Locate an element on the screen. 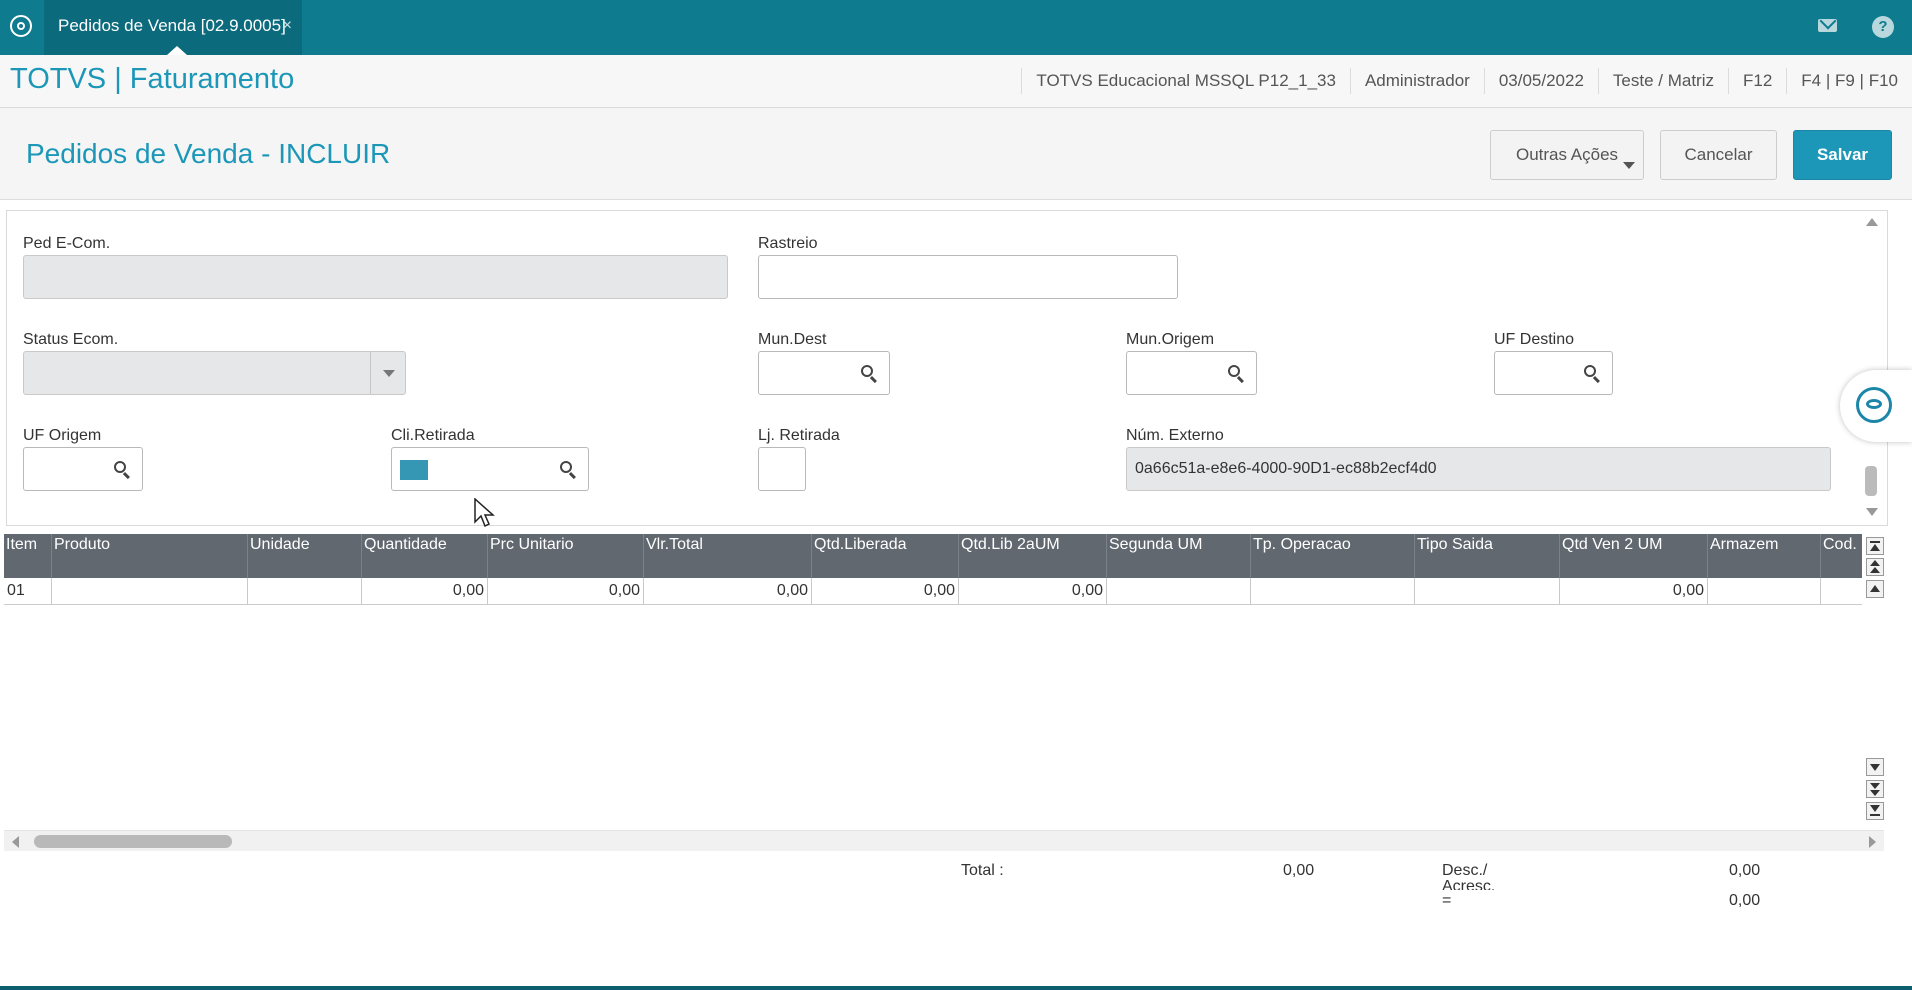  bottom-bar is located at coordinates (956, 988).